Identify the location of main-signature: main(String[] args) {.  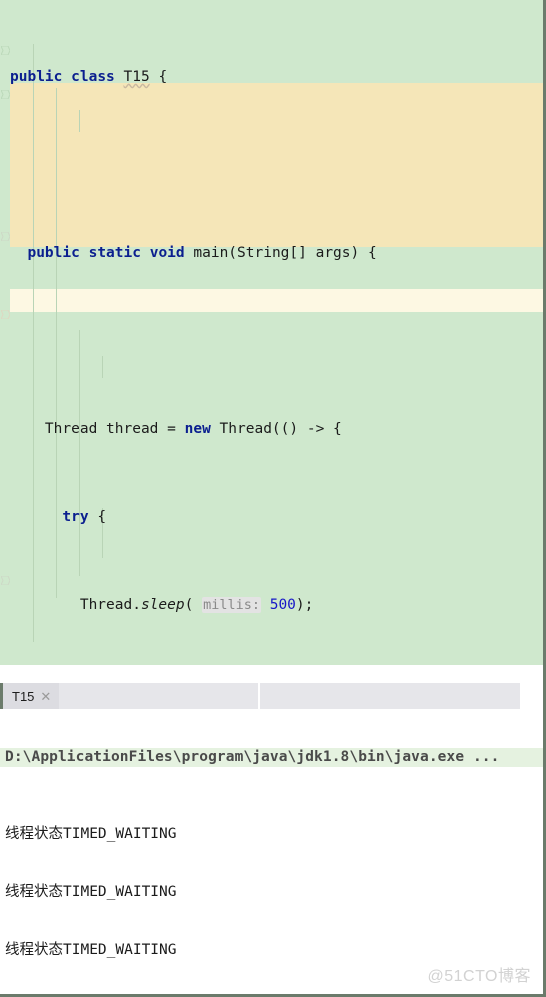
(285, 253).